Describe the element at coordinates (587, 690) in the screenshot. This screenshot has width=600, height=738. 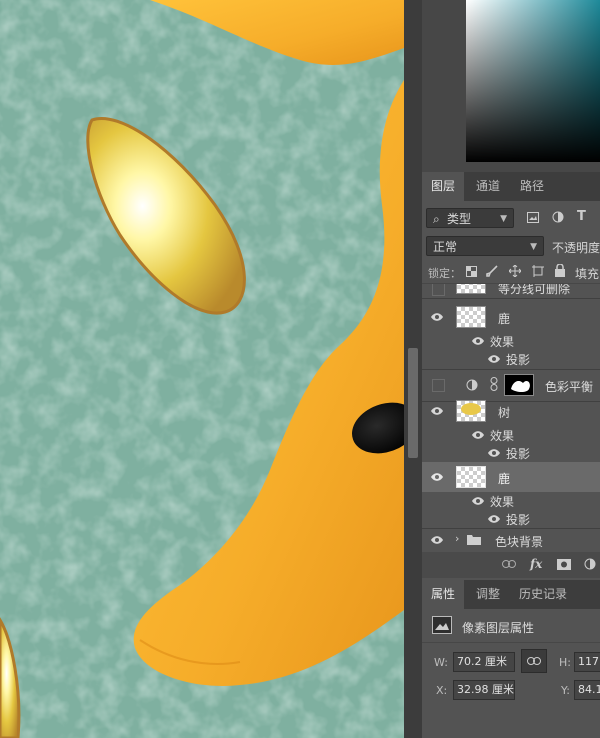
I see `y-field: 84.1` at that location.